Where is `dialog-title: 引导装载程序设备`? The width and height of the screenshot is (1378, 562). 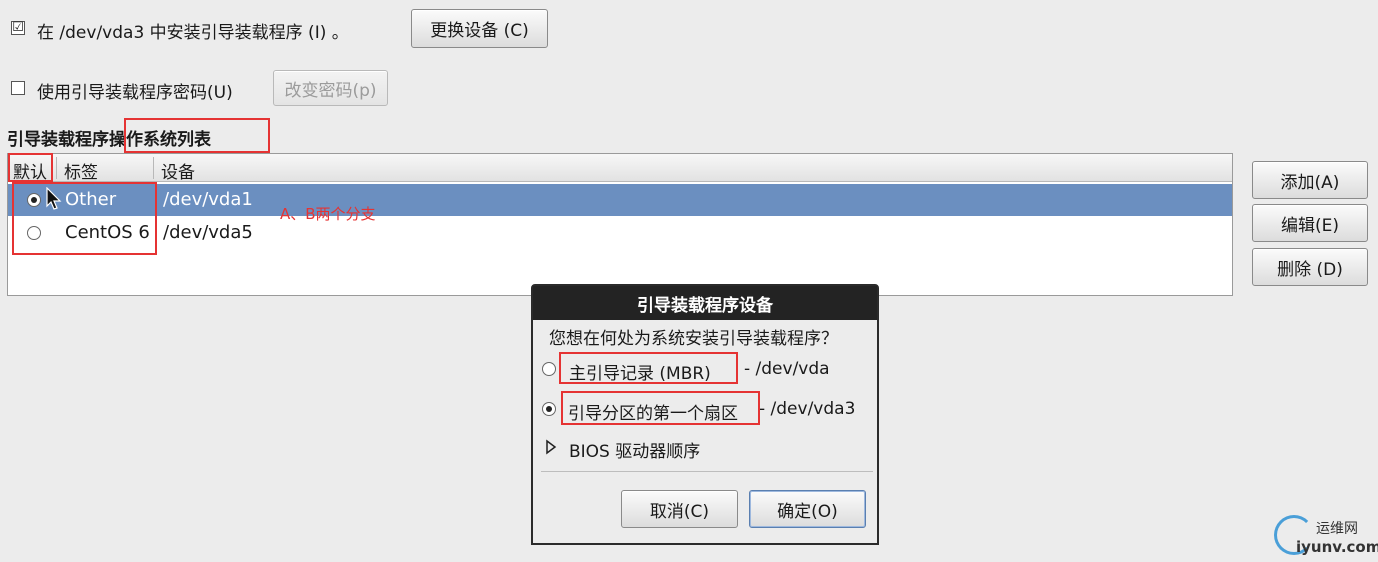 dialog-title: 引导装载程序设备 is located at coordinates (705, 303).